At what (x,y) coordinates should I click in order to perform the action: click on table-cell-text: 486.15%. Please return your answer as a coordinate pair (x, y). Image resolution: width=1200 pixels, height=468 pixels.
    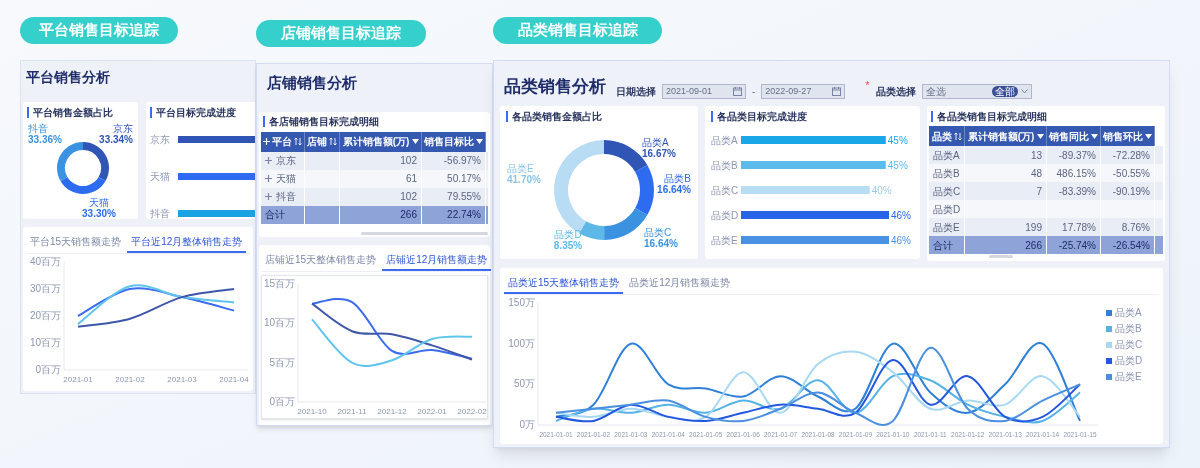
    Looking at the image, I should click on (1076, 173).